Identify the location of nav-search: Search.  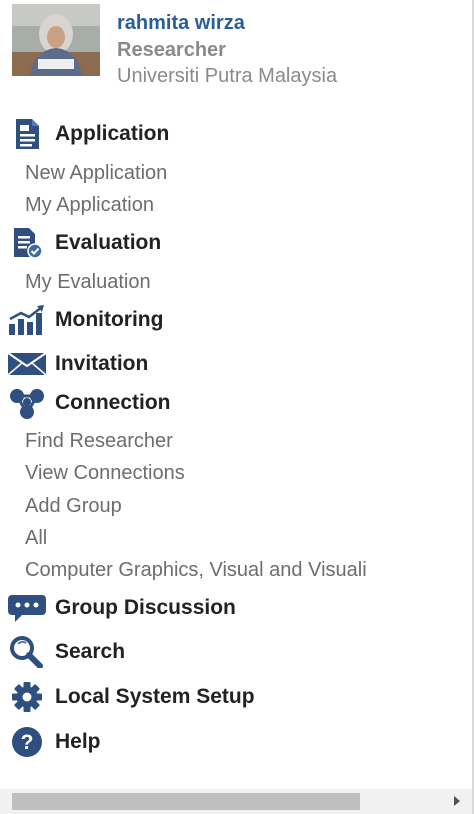
(64, 652).